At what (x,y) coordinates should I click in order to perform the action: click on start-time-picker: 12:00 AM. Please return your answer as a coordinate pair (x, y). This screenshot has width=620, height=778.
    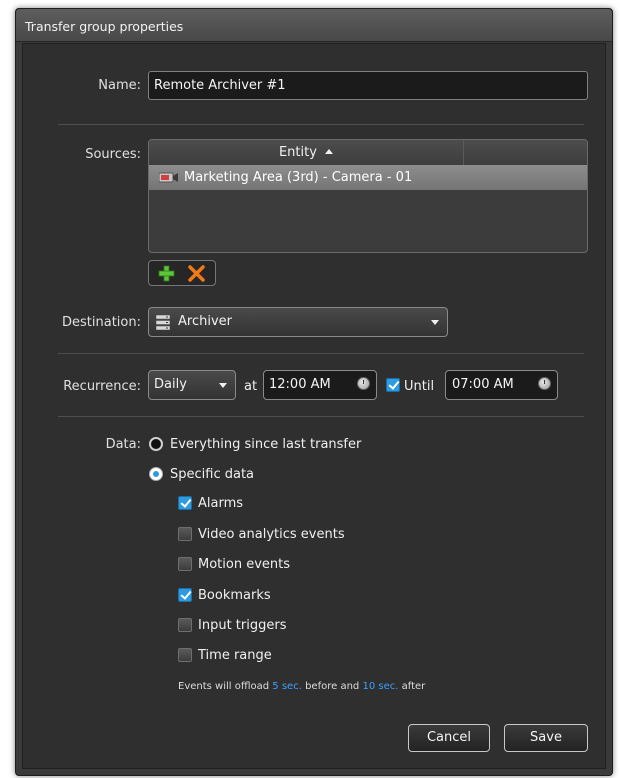
    Looking at the image, I should click on (320, 385).